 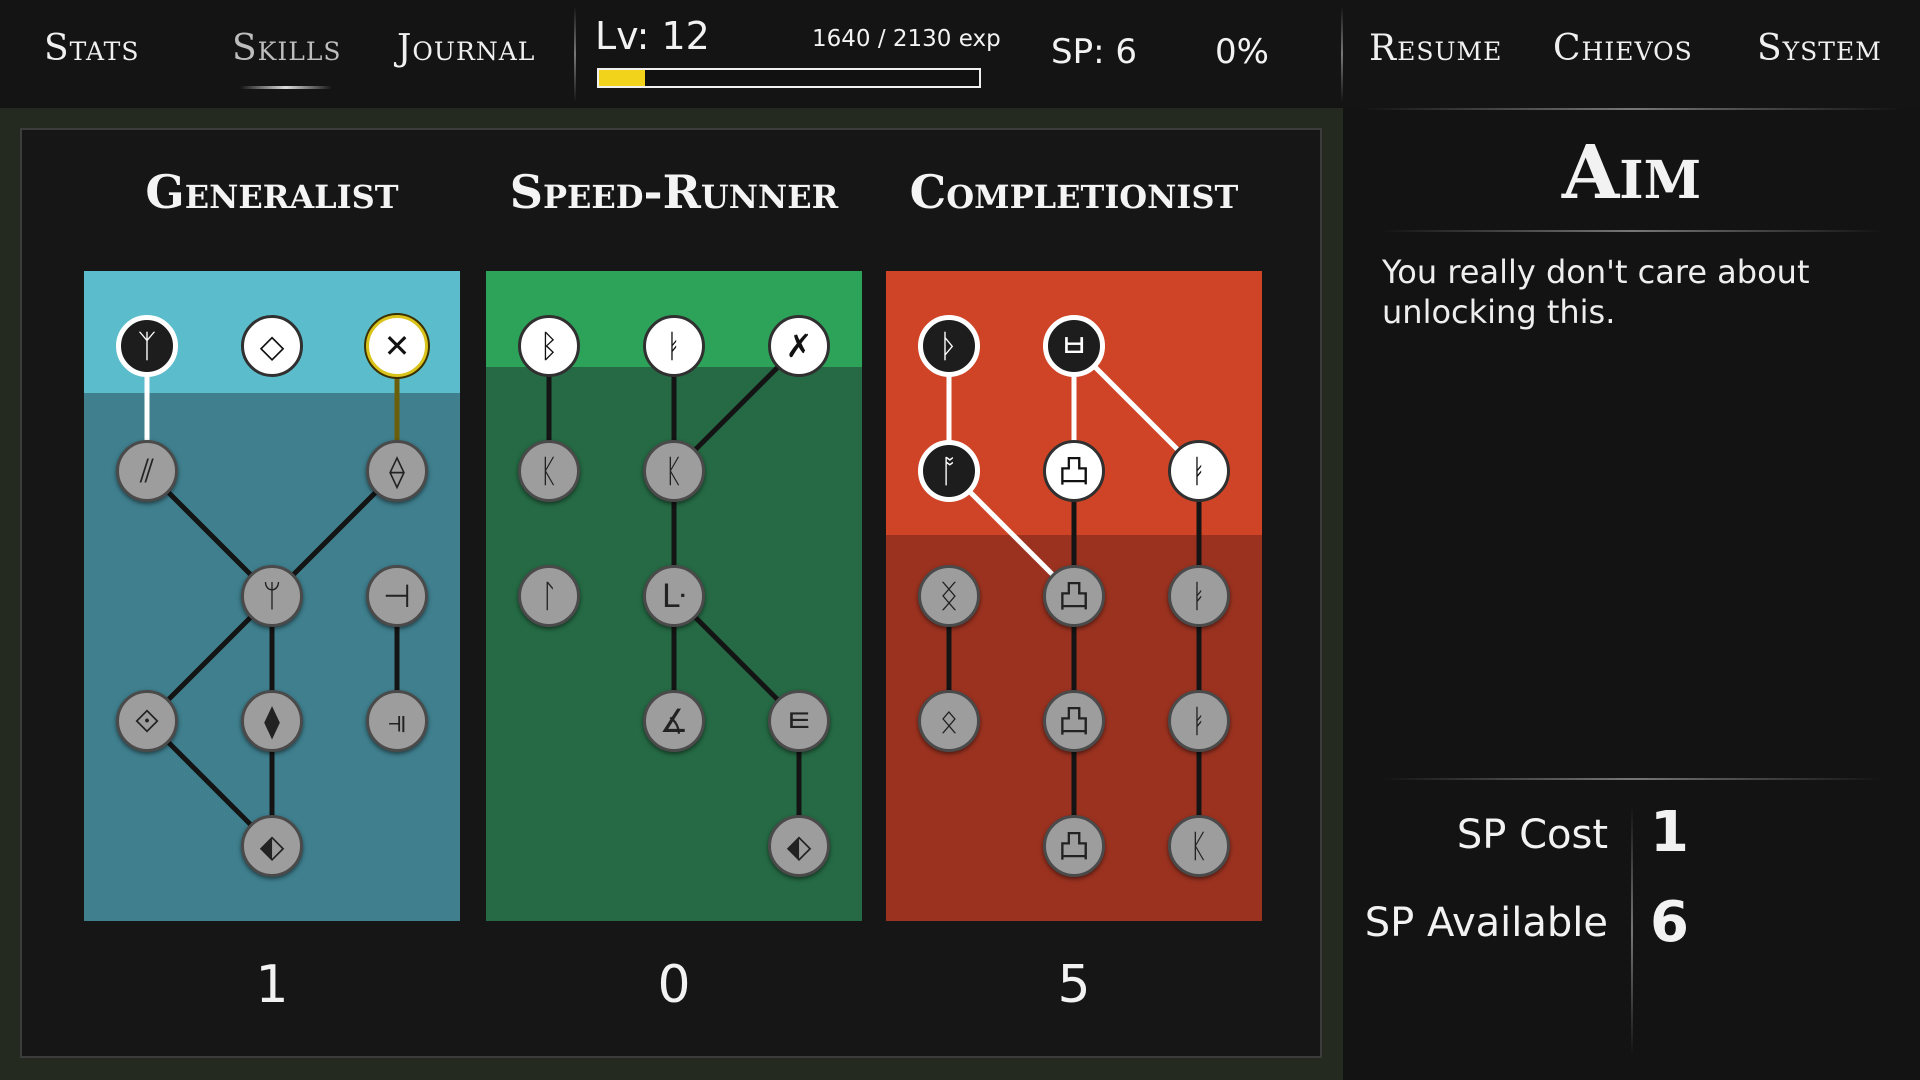 What do you see at coordinates (286, 87) in the screenshot?
I see `active-tab-underline` at bounding box center [286, 87].